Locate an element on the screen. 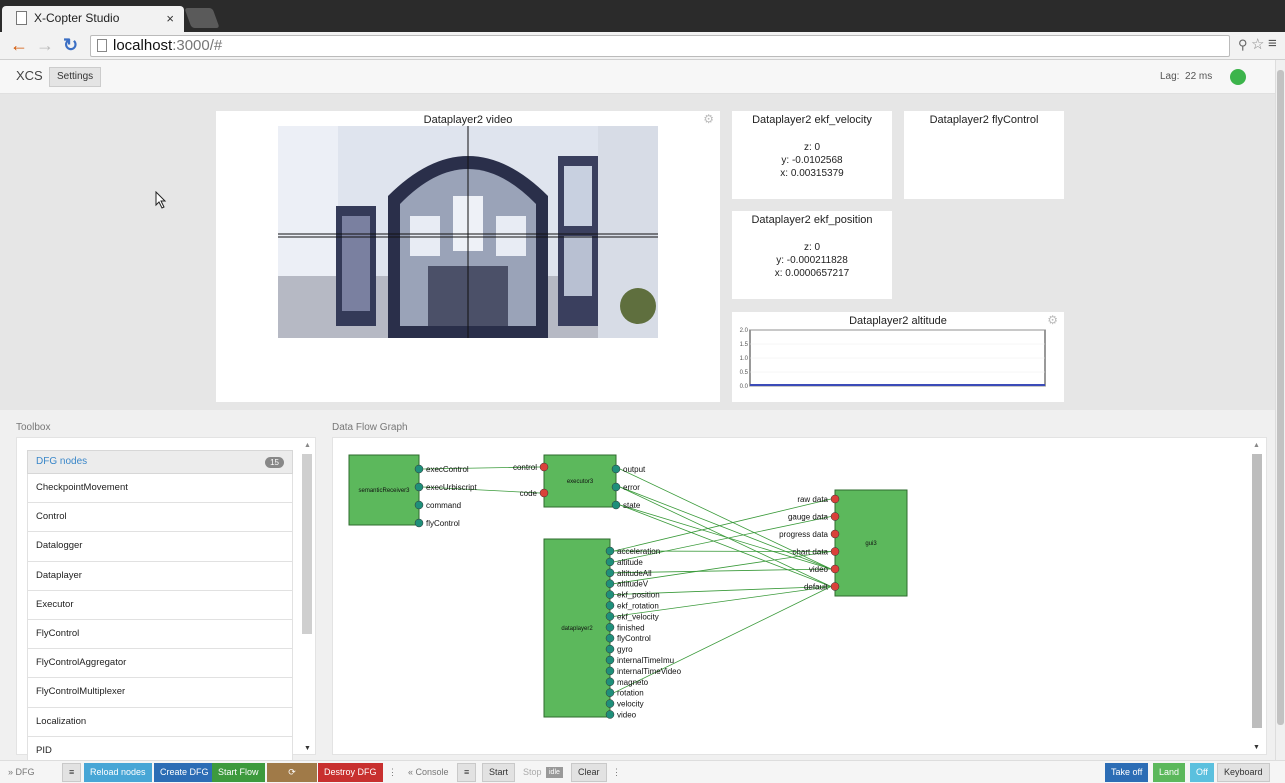 This screenshot has height=783, width=1285. page-icon is located at coordinates (21, 18).